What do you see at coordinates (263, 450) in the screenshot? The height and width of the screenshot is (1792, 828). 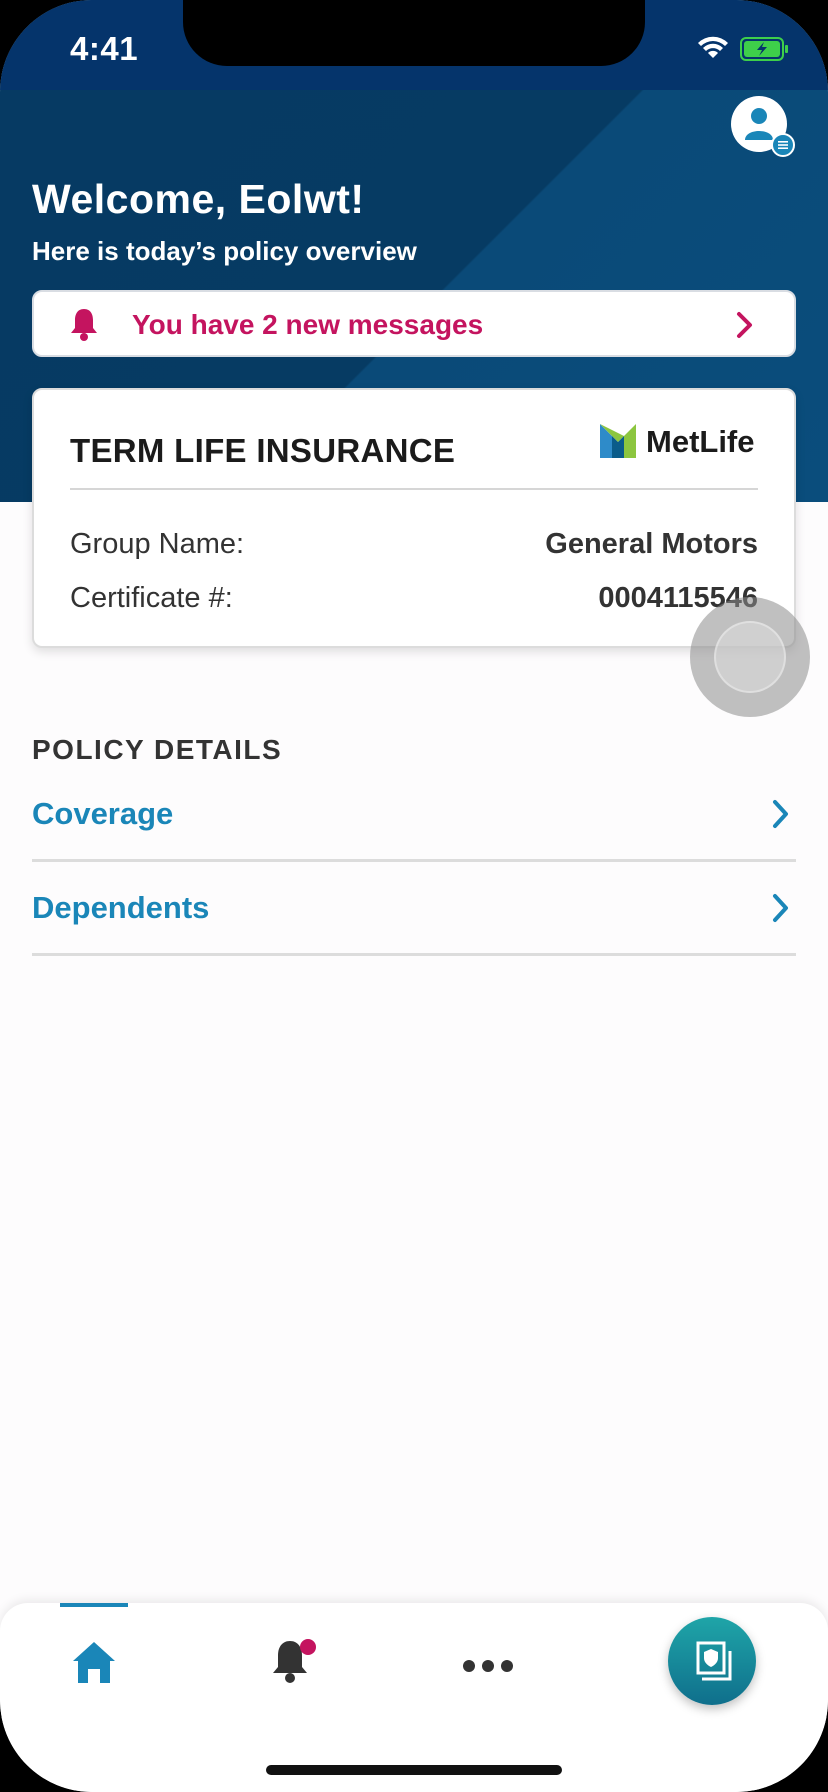 I see `policy-title: TERM LIFE INSURANCE` at bounding box center [263, 450].